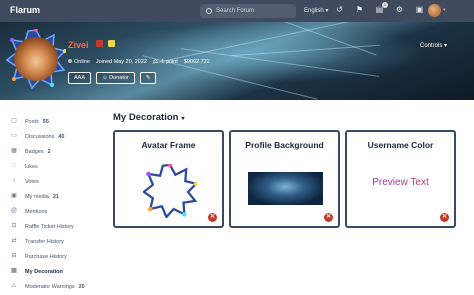  Describe the element at coordinates (80, 78) in the screenshot. I see `aaa-button: AAA` at that location.